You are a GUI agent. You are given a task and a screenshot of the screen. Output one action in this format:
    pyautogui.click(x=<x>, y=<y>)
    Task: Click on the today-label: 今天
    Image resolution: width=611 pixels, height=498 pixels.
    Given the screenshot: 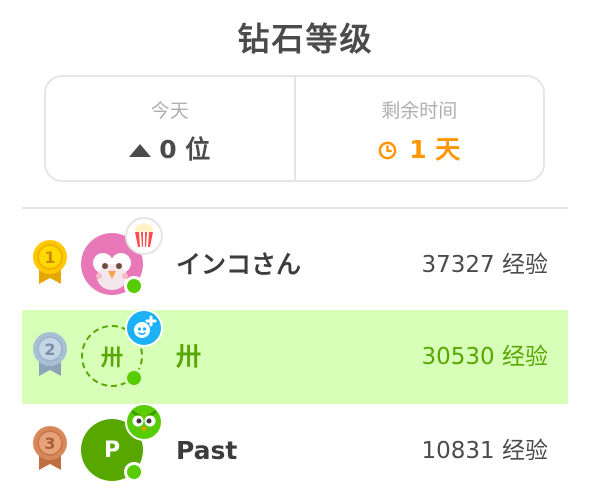 What is the action you would take?
    pyautogui.click(x=169, y=111)
    